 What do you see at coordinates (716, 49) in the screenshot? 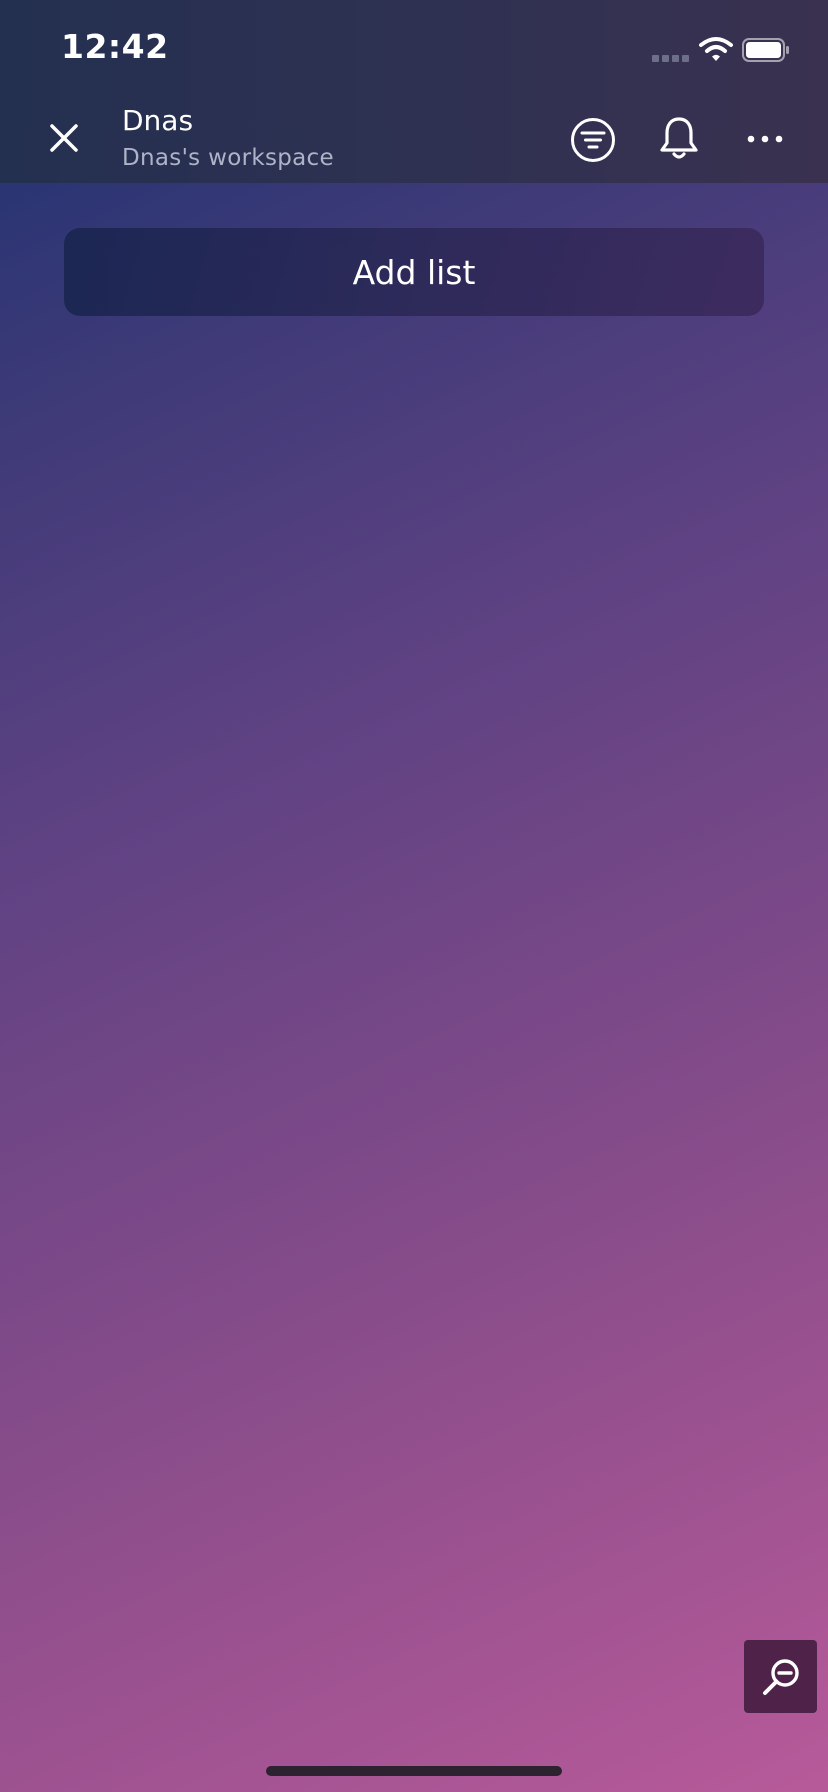
I see `wifi-icon` at bounding box center [716, 49].